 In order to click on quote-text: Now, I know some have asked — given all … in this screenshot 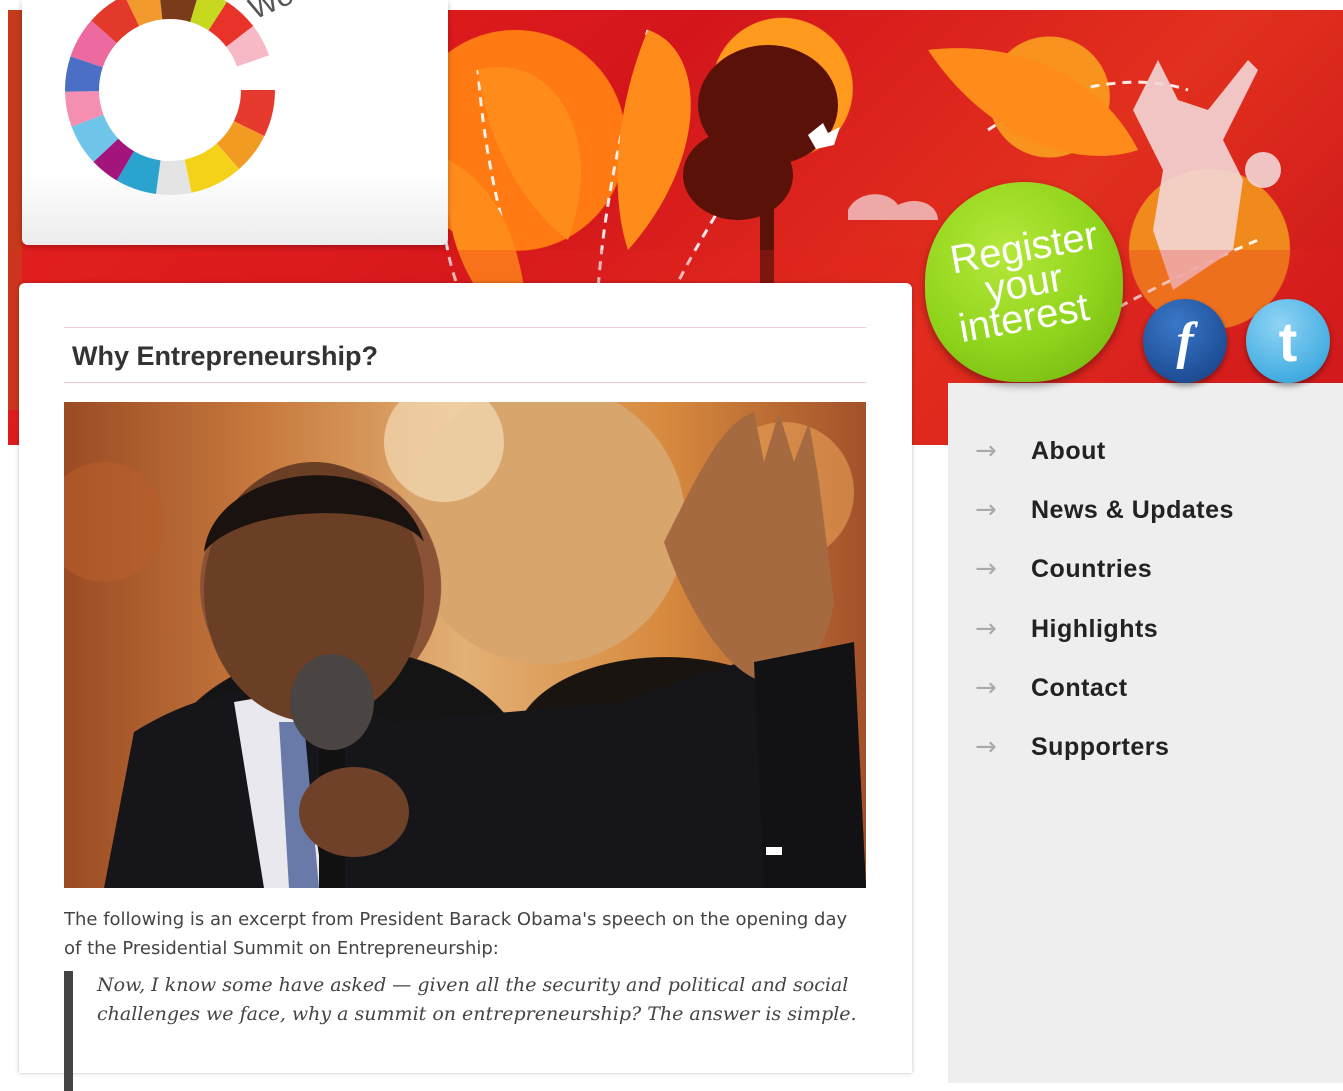, I will do `click(477, 999)`.